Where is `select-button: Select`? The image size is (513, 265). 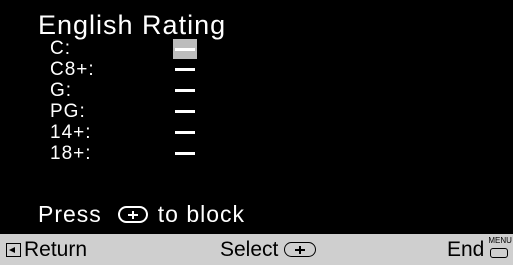
select-button: Select is located at coordinates (268, 249).